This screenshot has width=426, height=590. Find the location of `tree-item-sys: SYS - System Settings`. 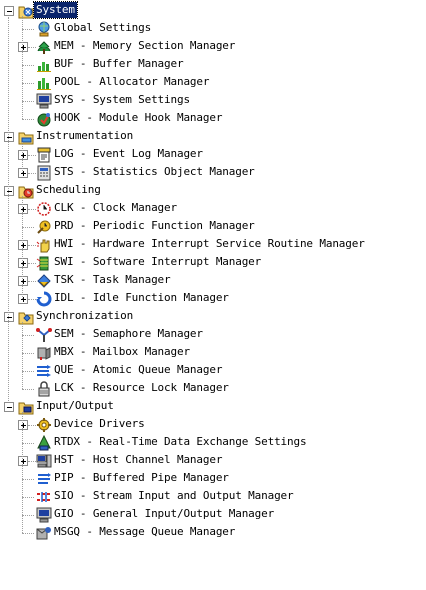

tree-item-sys: SYS - System Settings is located at coordinates (213, 101).